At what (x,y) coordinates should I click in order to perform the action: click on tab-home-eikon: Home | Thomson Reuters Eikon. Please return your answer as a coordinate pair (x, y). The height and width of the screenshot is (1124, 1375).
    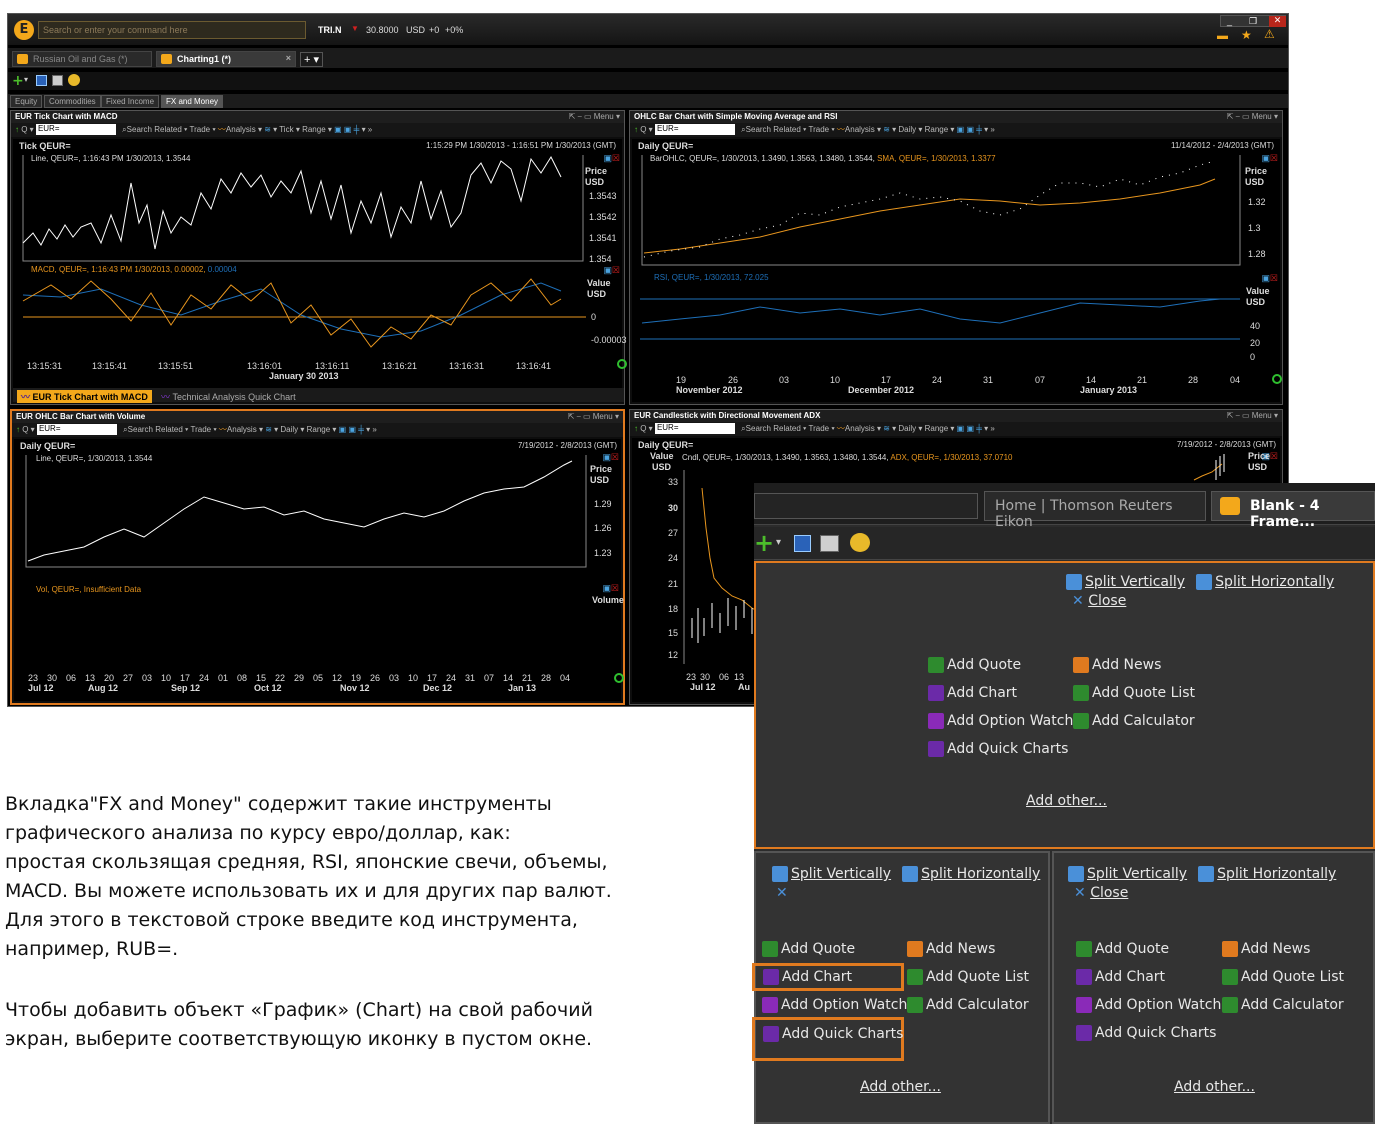
    Looking at the image, I should click on (1095, 510).